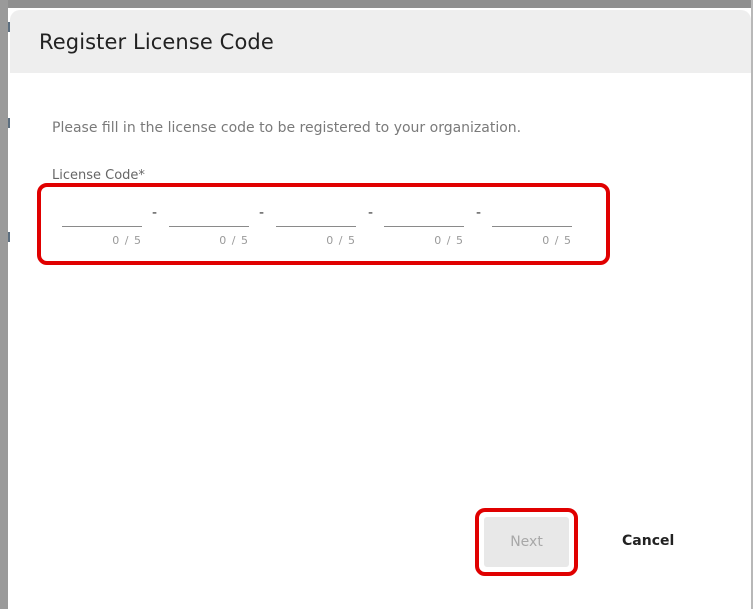 Image resolution: width=753 pixels, height=609 pixels. I want to click on dialog-title: Register License Code, so click(156, 41).